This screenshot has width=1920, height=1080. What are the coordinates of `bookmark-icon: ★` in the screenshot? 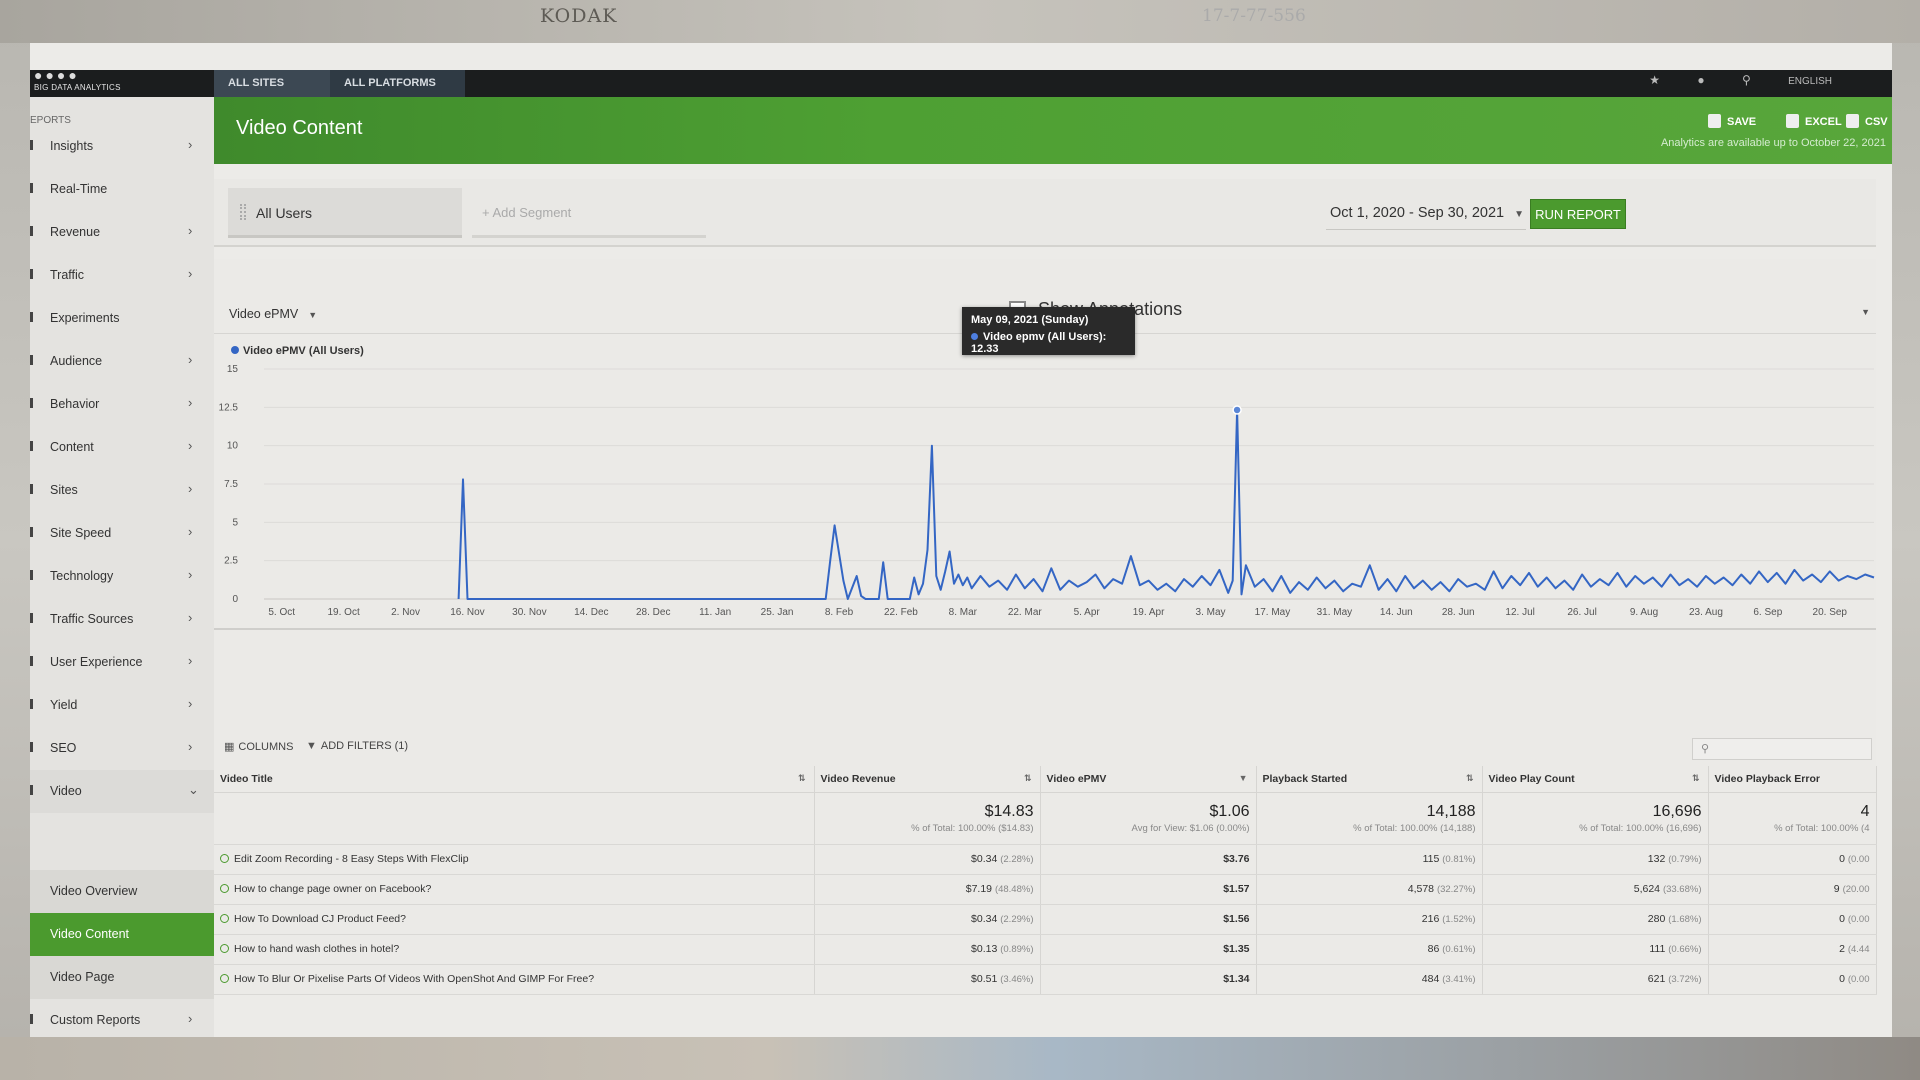 It's located at (1654, 80).